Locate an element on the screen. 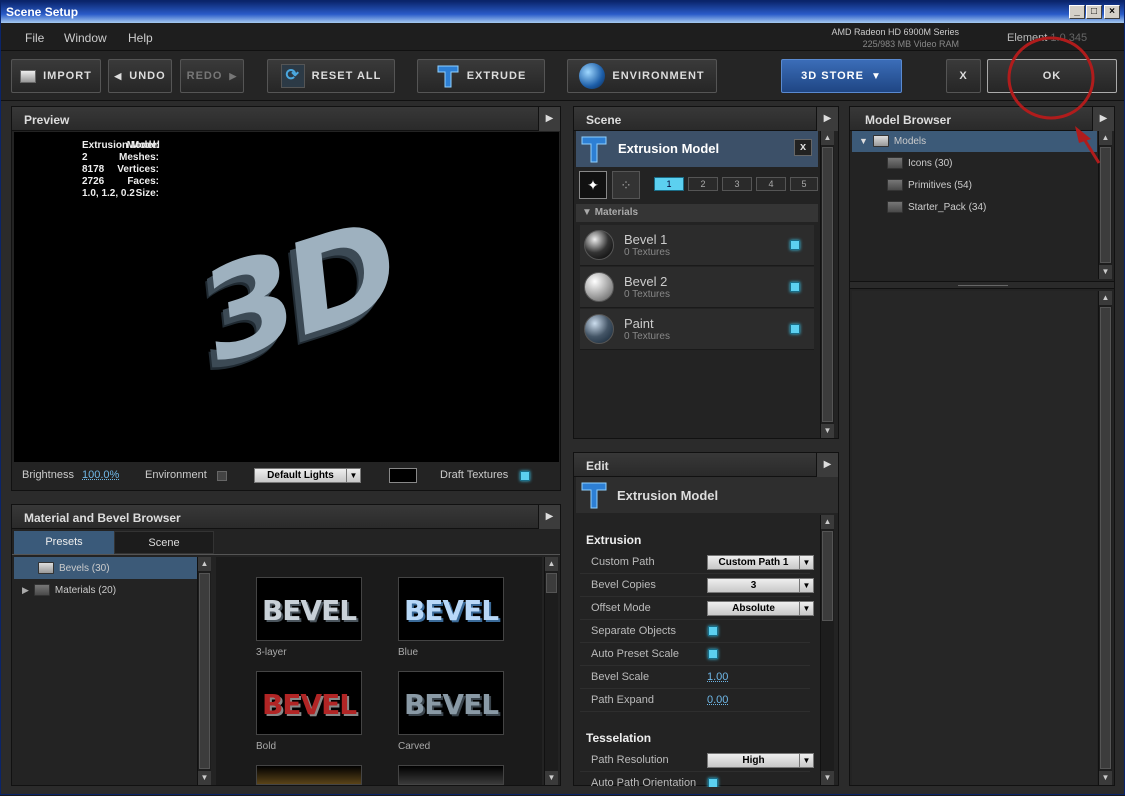 The image size is (1125, 796). split-handle is located at coordinates (982, 285).